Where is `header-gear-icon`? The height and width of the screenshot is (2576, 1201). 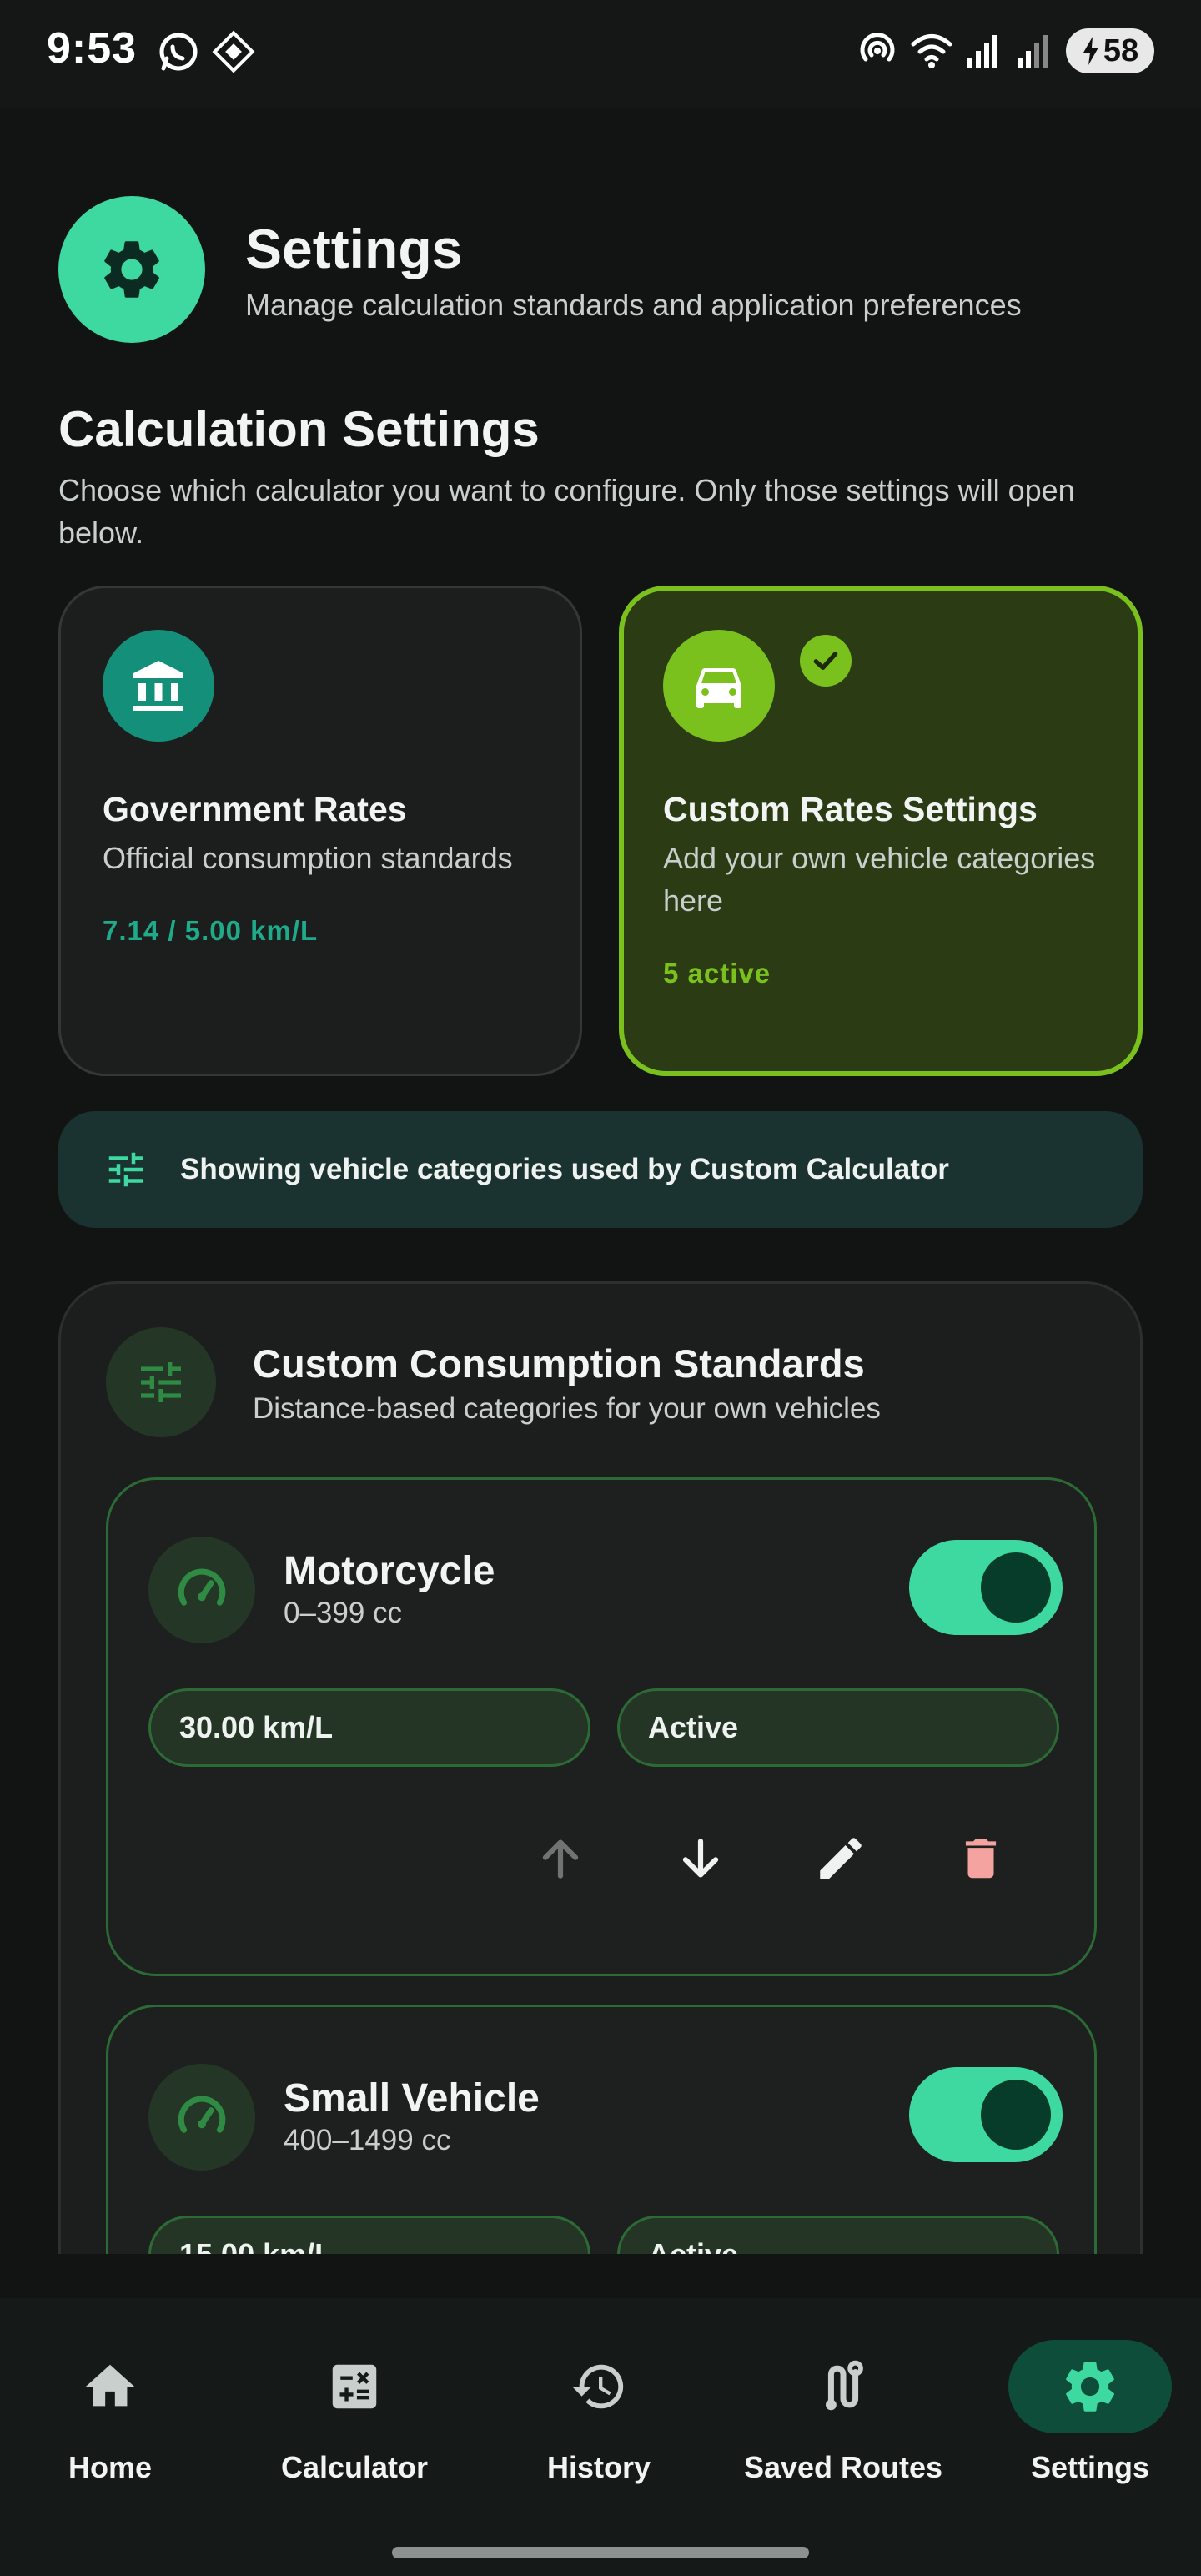 header-gear-icon is located at coordinates (131, 269).